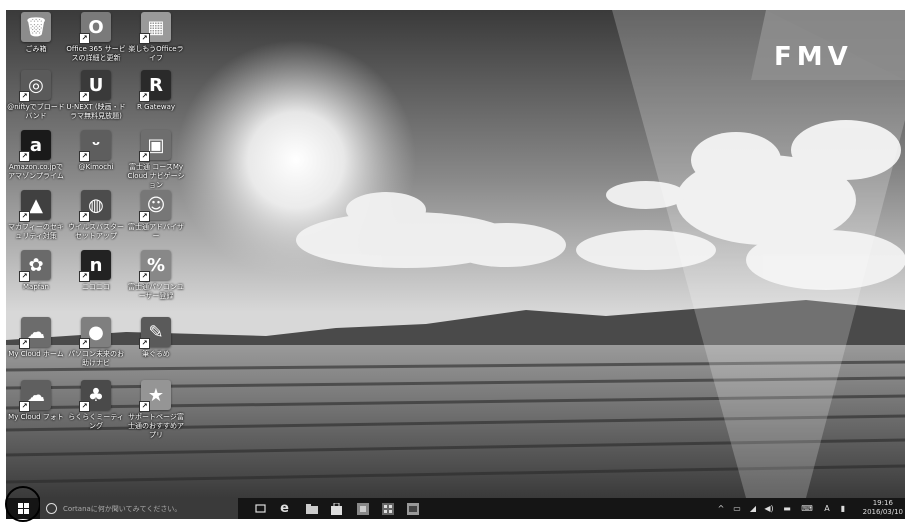 This screenshot has width=905, height=522. I want to click on fujitsu-cloud-icon: ▣ ↗, so click(155, 146).